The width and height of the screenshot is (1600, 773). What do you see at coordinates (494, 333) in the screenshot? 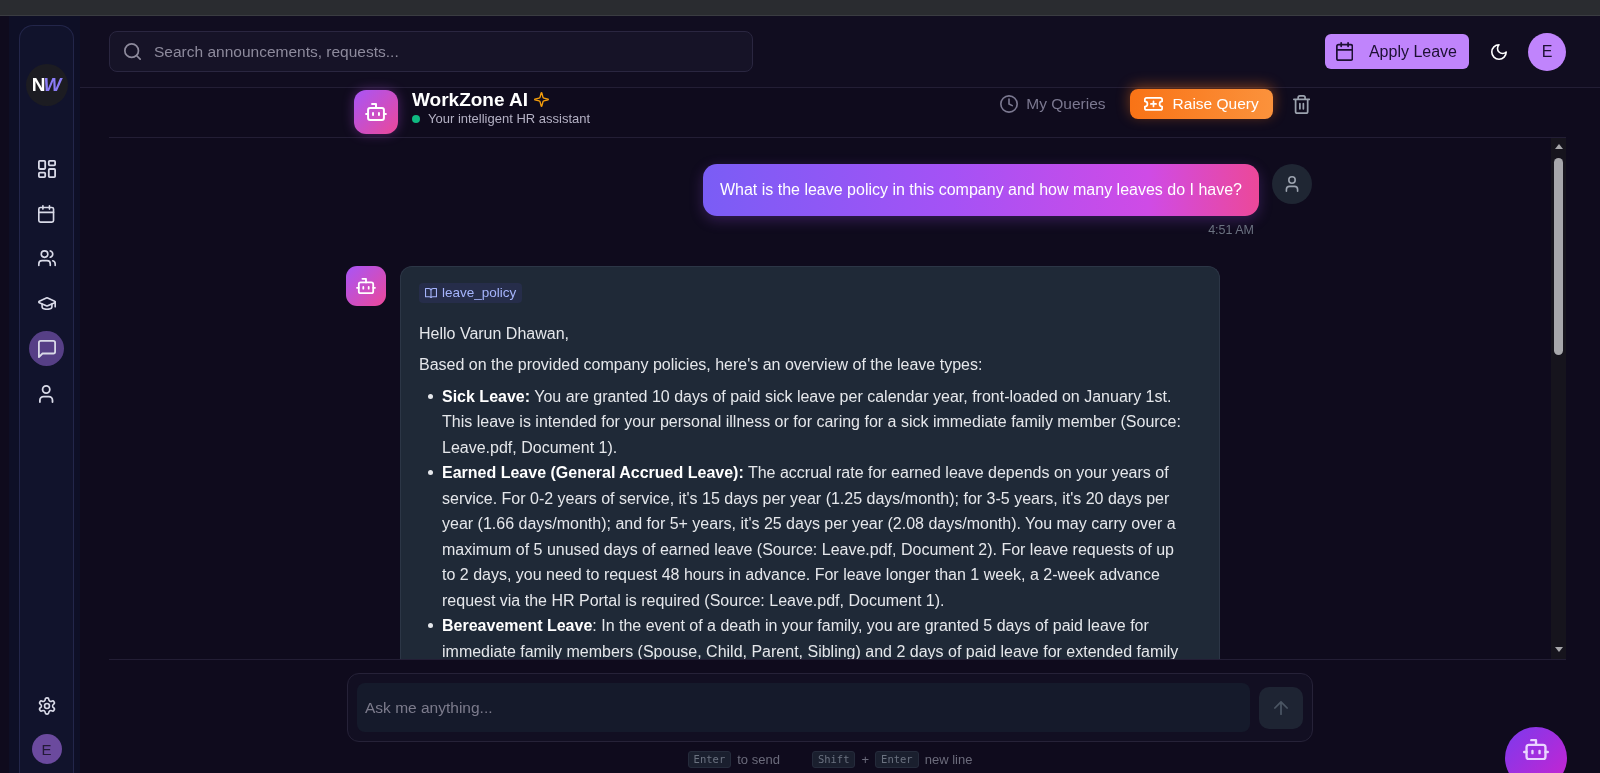
I see `greeting-text: Hello Varun Dhawan,` at bounding box center [494, 333].